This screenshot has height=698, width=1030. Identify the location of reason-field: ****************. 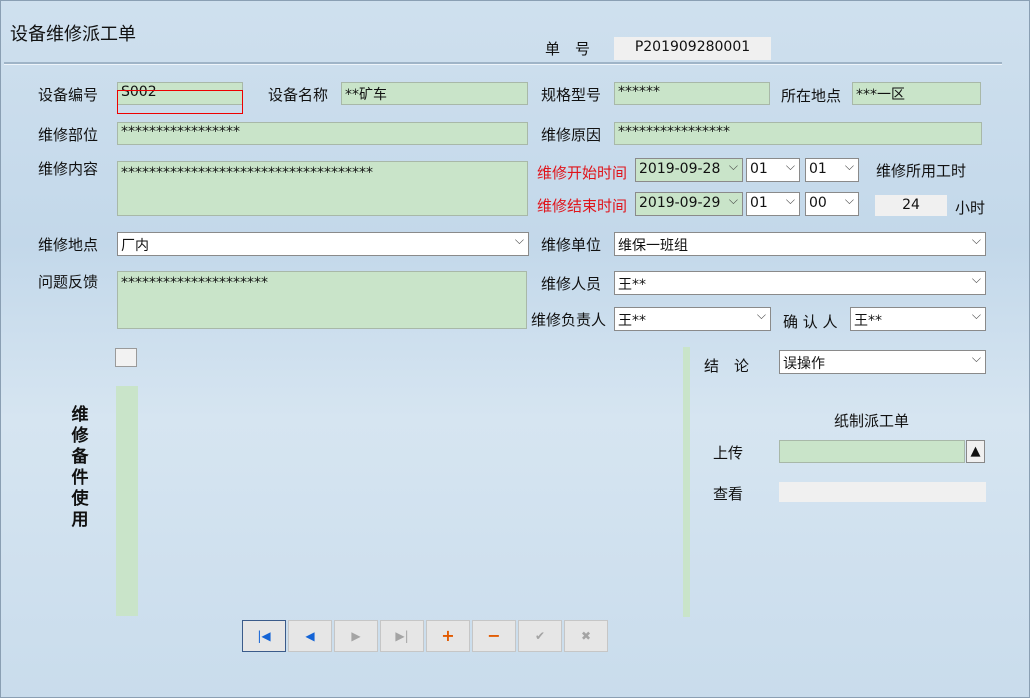
(798, 133).